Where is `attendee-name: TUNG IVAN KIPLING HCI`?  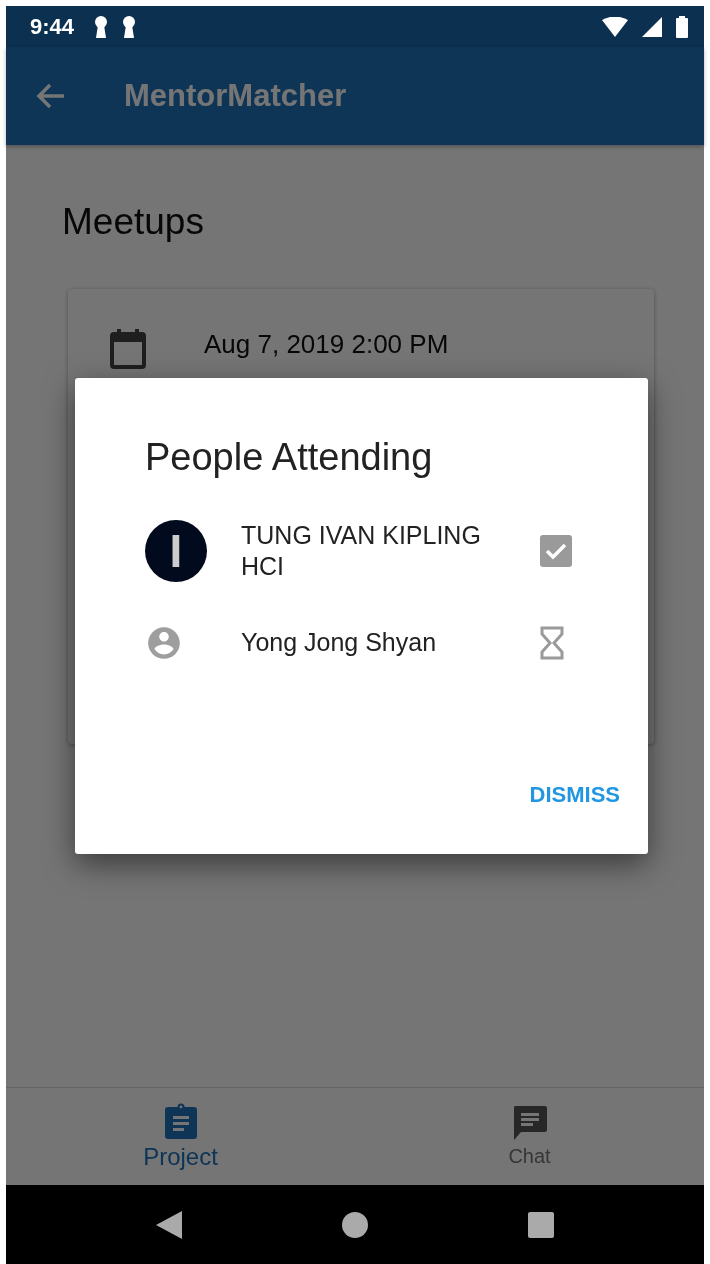 attendee-name: TUNG IVAN KIPLING HCI is located at coordinates (361, 550).